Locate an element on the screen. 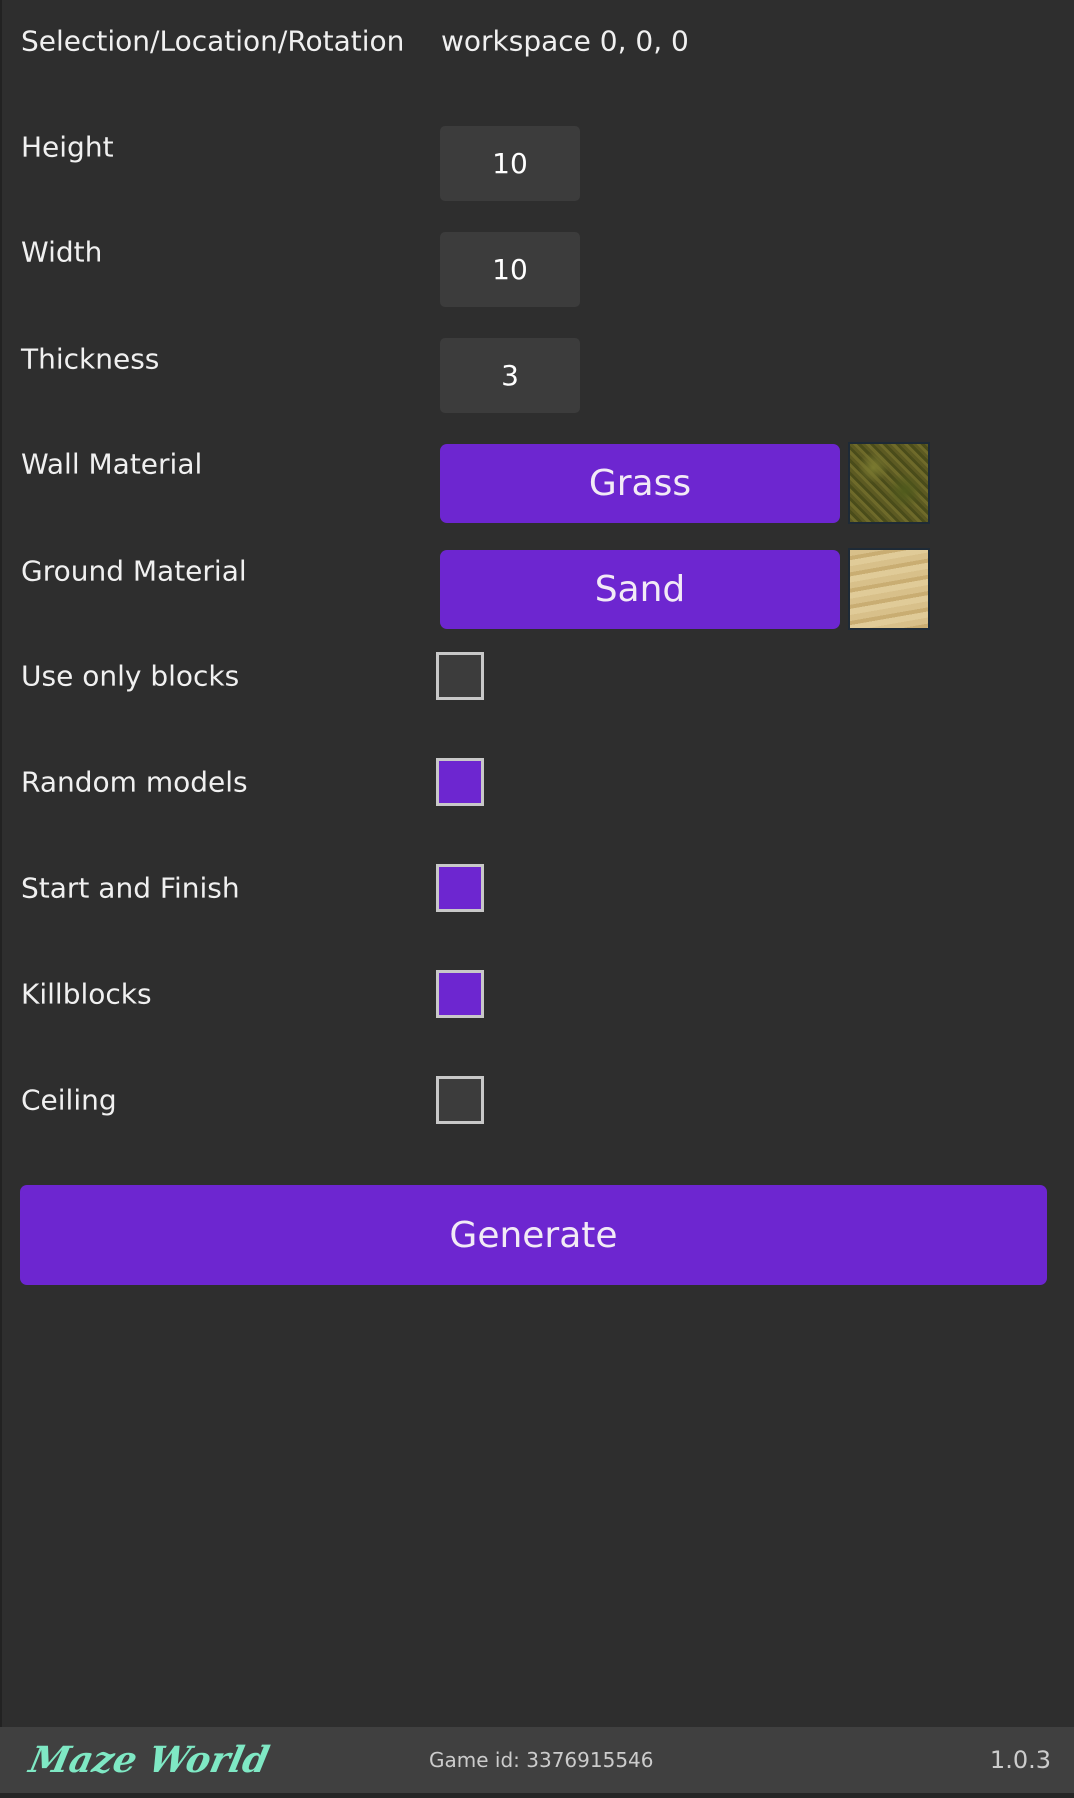  killblocks-checkbox is located at coordinates (460, 994).